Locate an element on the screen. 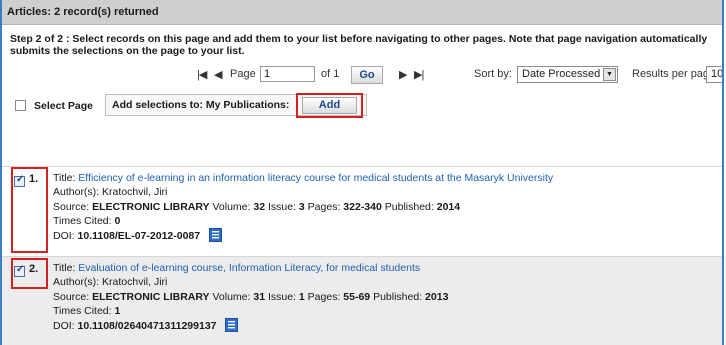 The width and height of the screenshot is (726, 345). record-volume: 32 is located at coordinates (259, 206).